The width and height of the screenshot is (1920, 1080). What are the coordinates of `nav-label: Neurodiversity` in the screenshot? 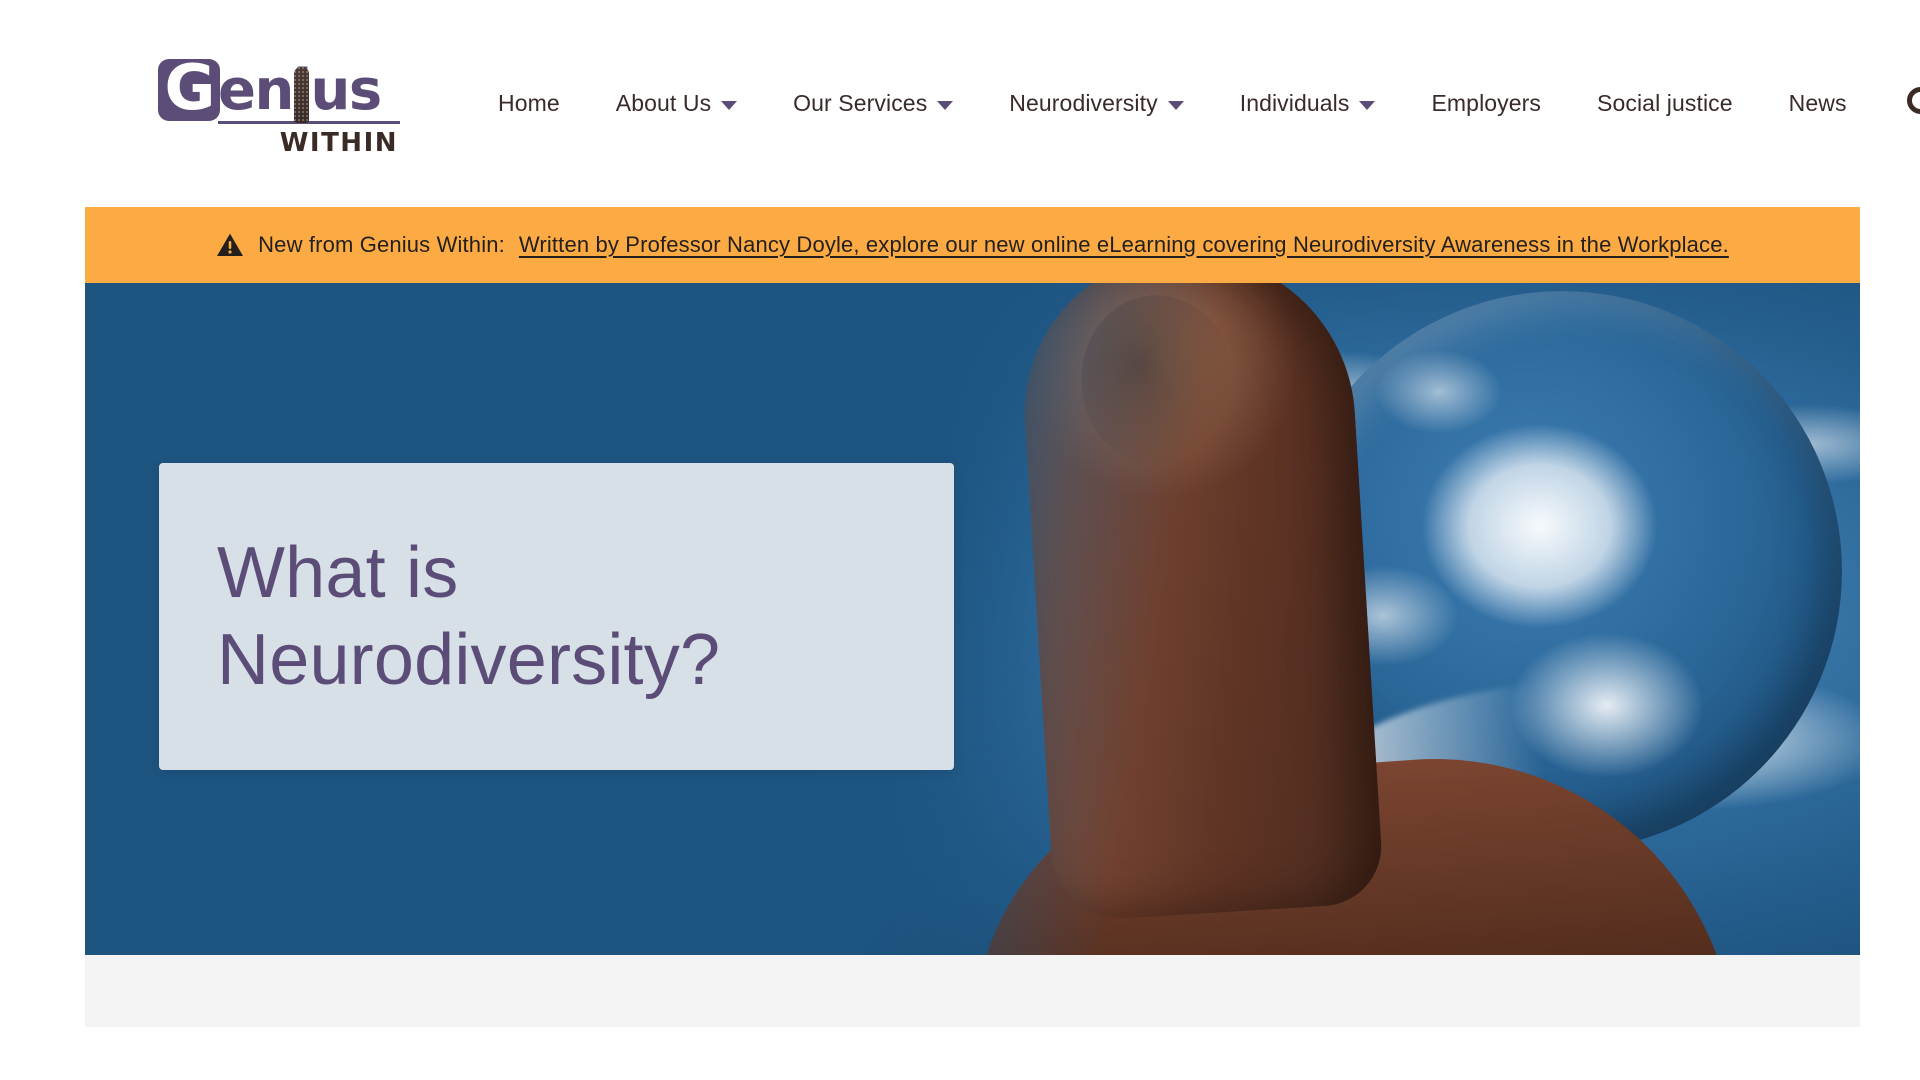 It's located at (1083, 103).